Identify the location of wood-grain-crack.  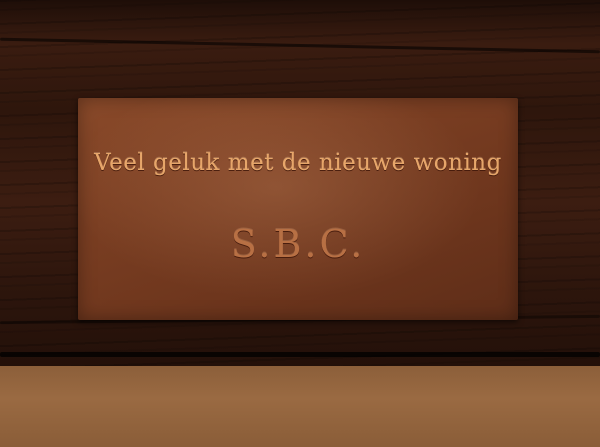
(300, 45).